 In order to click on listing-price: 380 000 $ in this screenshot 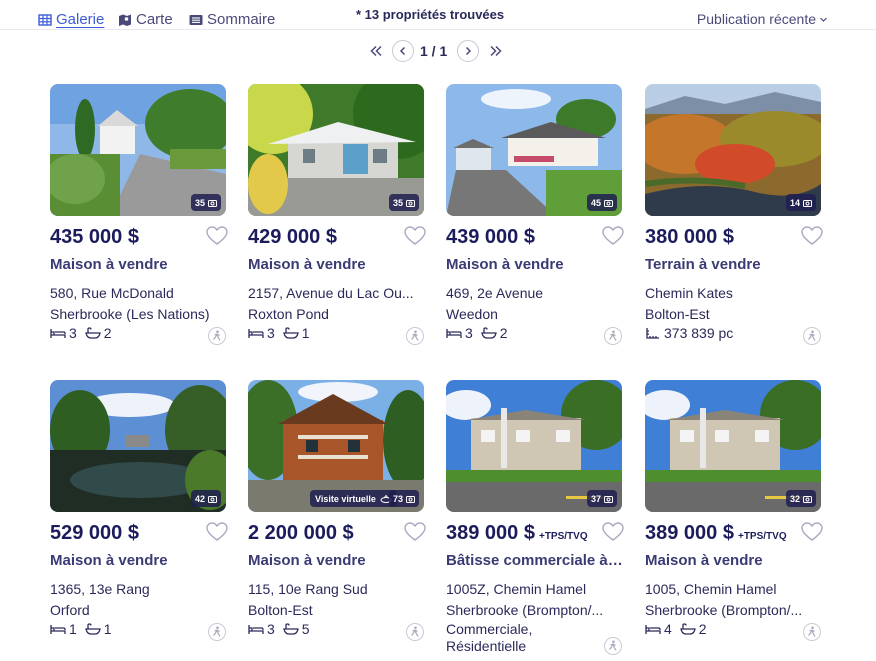, I will do `click(689, 237)`.